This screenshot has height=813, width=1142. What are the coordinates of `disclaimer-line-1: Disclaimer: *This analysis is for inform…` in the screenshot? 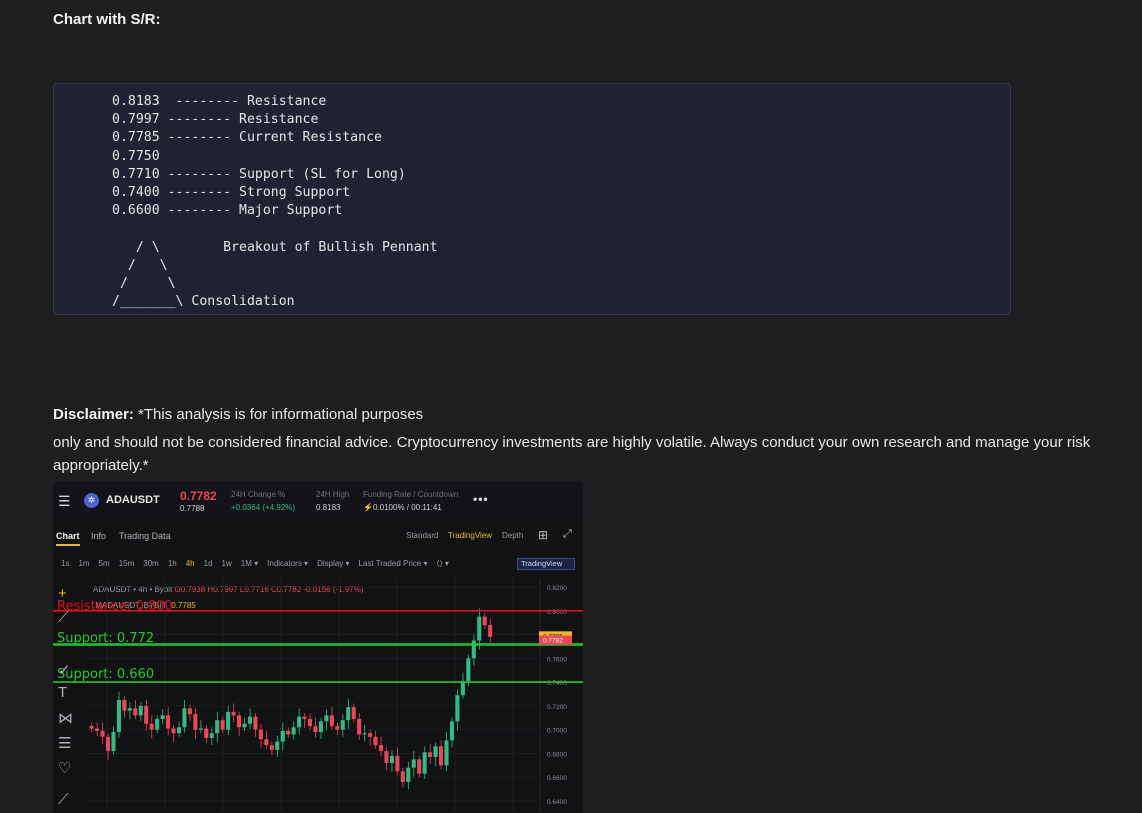 It's located at (238, 414).